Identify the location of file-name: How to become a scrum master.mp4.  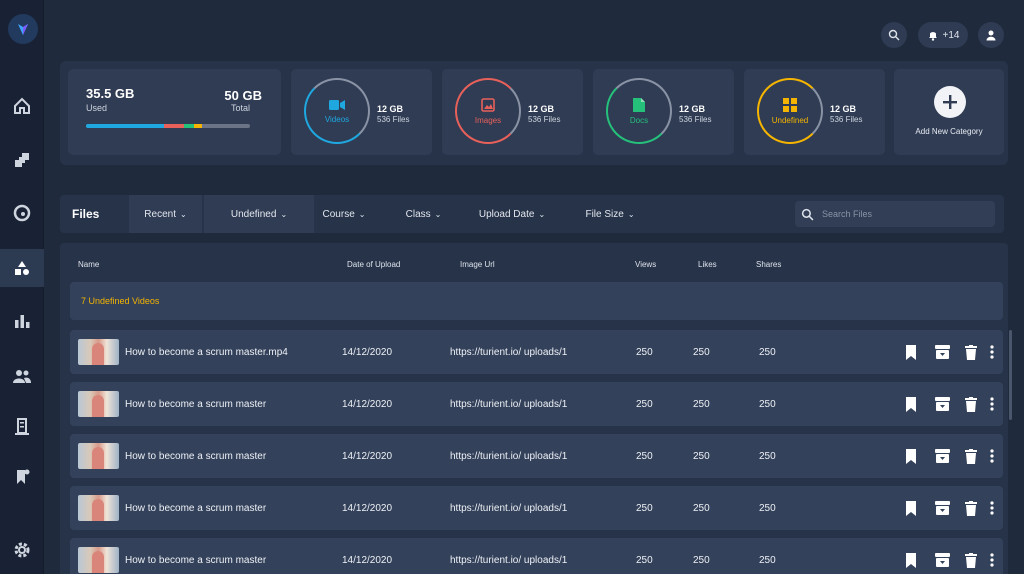
(206, 352).